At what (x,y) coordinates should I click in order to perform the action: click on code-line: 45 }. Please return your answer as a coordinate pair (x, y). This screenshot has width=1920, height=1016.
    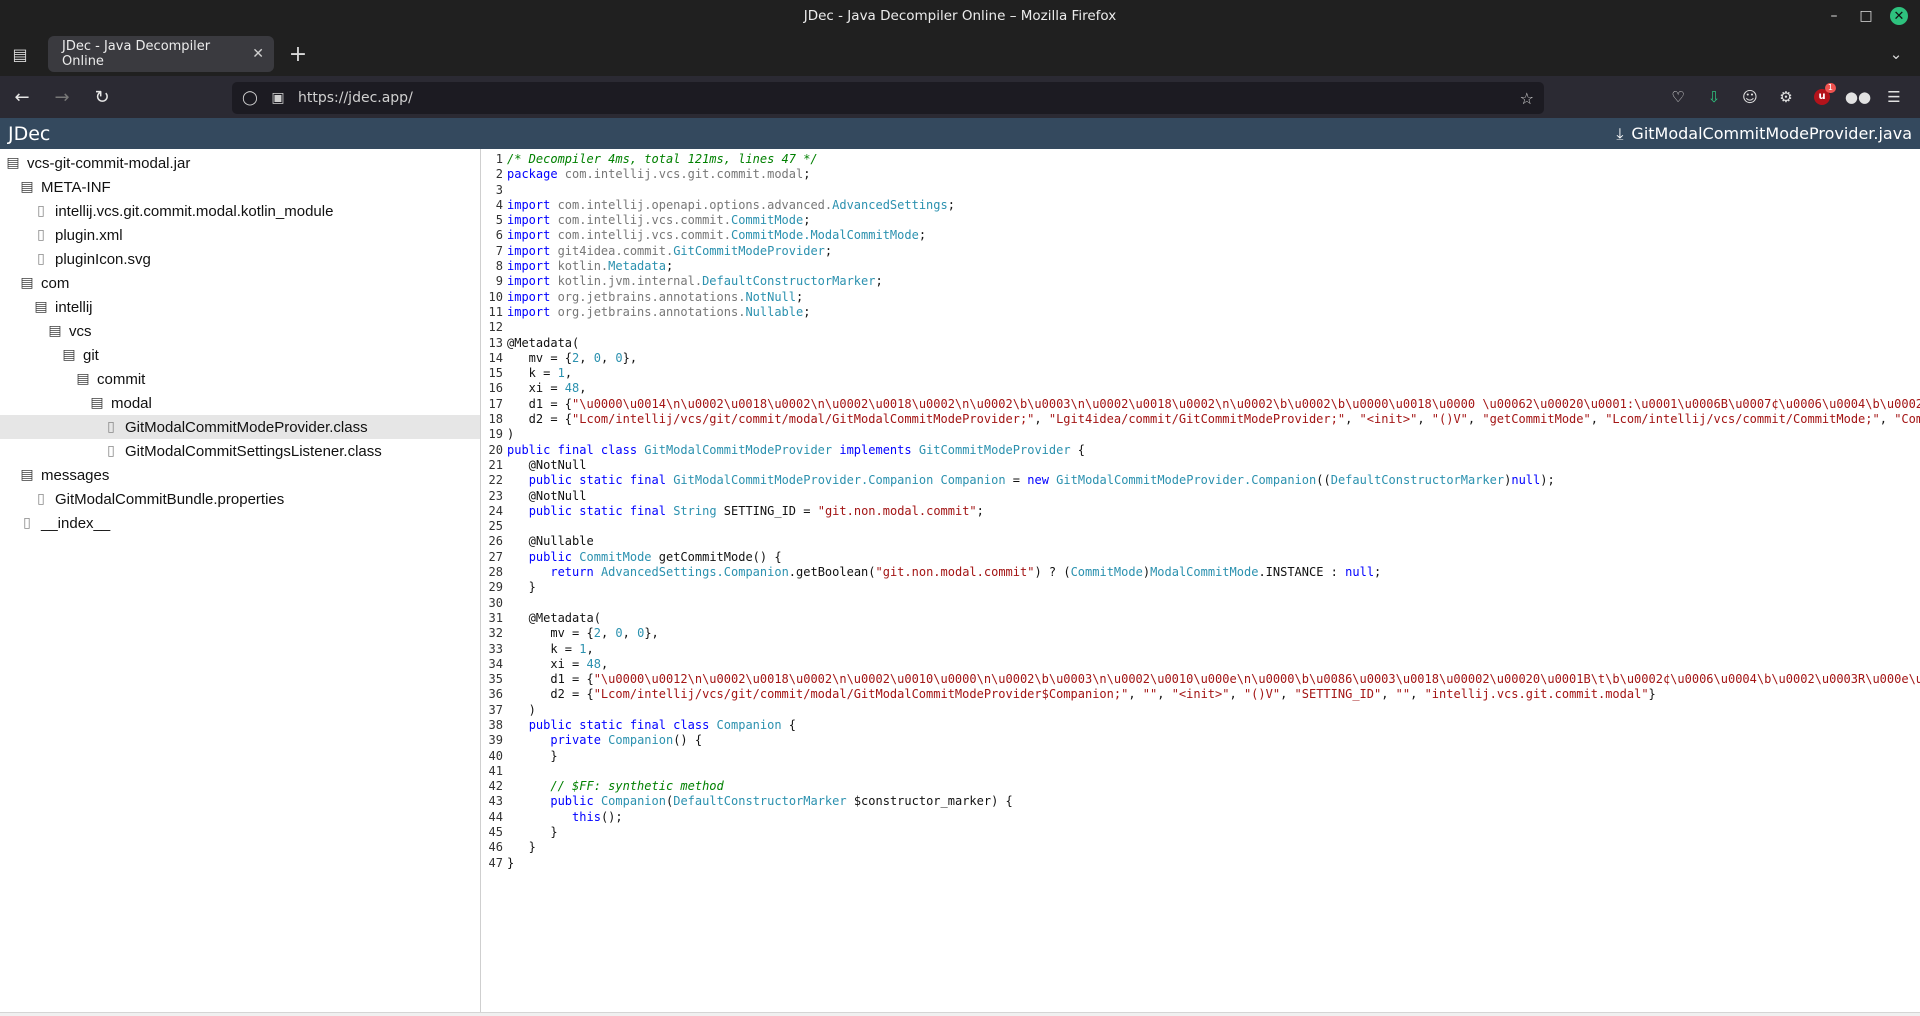
    Looking at the image, I should click on (1200, 832).